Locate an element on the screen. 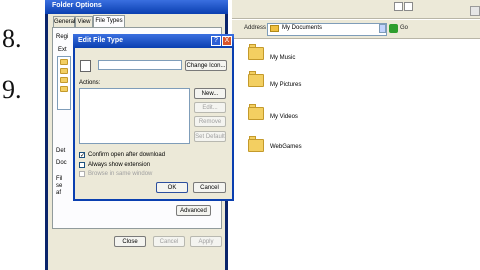  file-type-name-input is located at coordinates (140, 65).